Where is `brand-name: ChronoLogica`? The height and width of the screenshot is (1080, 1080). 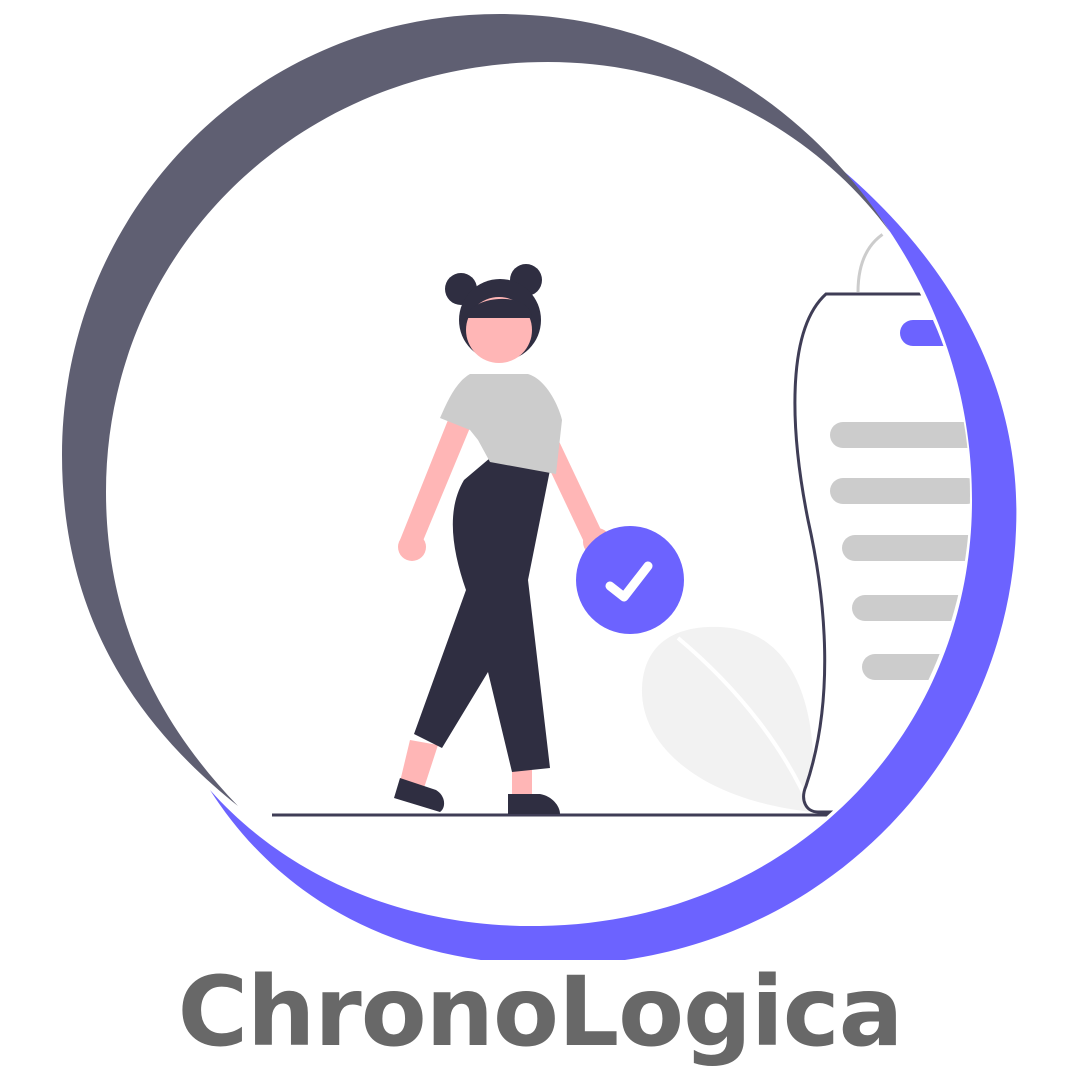
brand-name: ChronoLogica is located at coordinates (540, 1012).